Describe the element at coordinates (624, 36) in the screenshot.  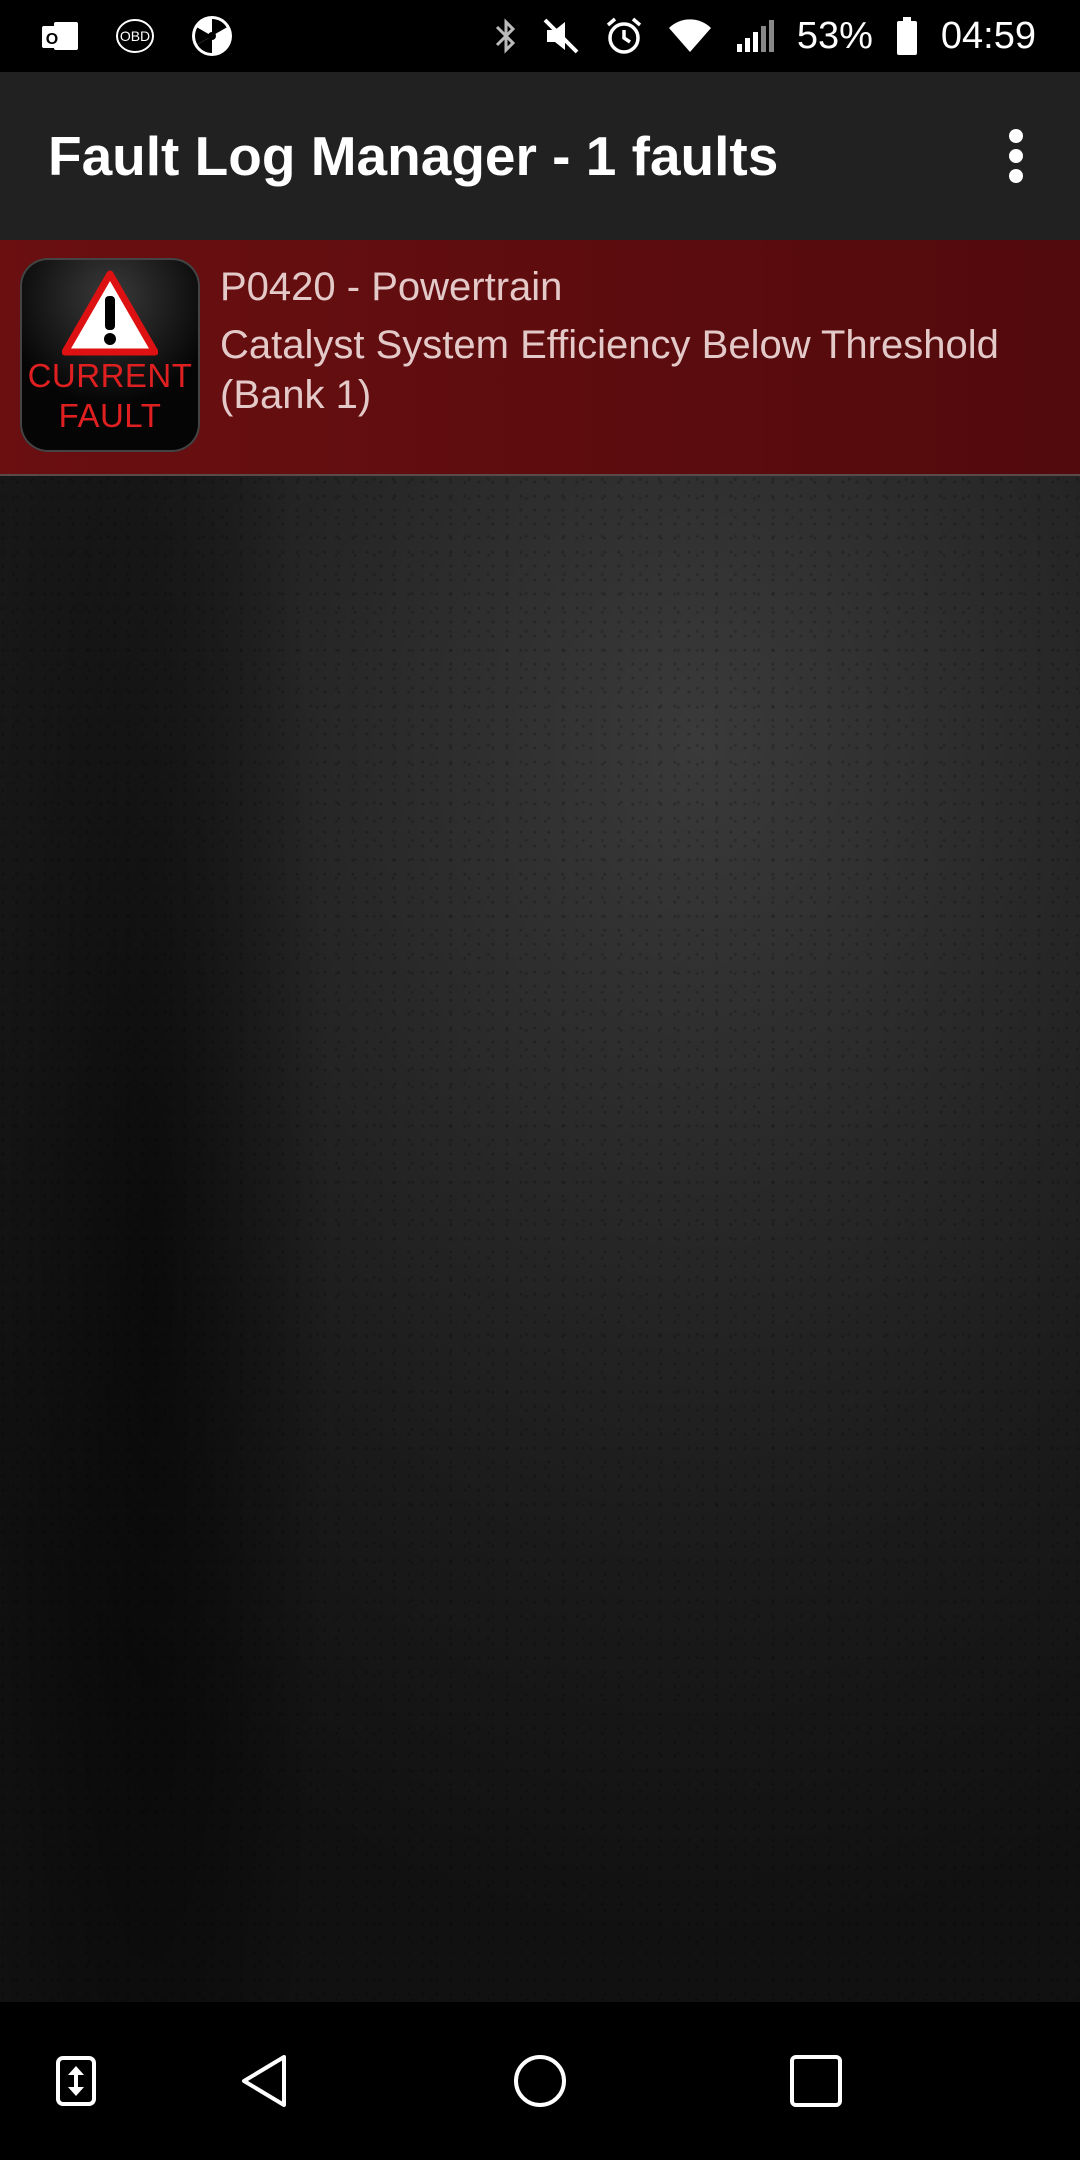
I see `alarm-icon` at that location.